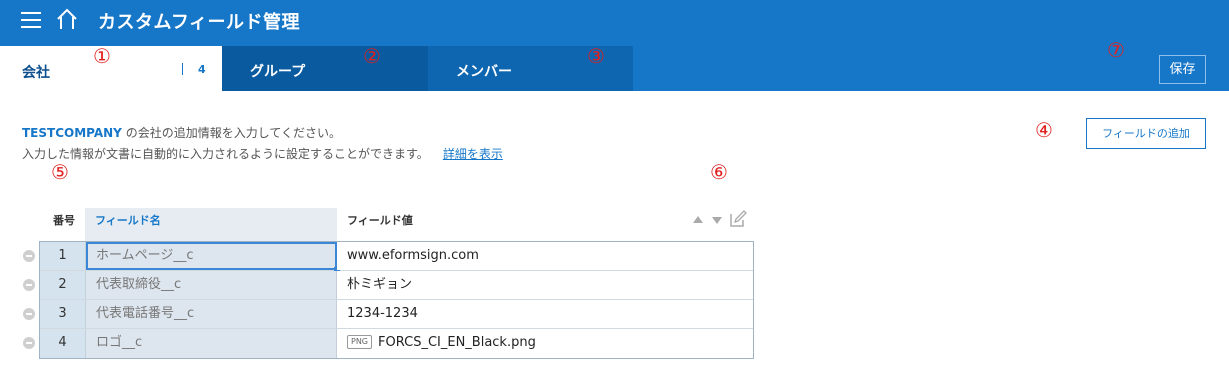  I want to click on table-row: 2 代表取締役__c 朴ミギョン, so click(396, 285).